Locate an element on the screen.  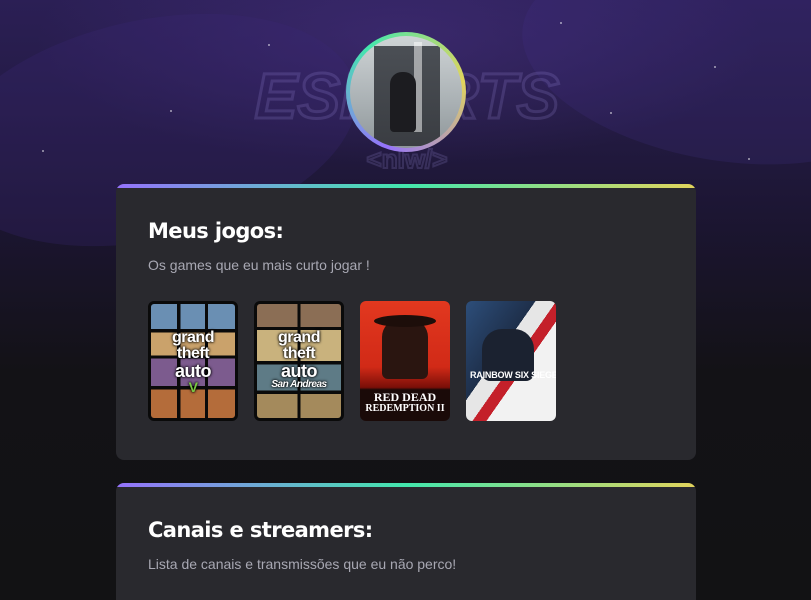
profile-photo-icon is located at coordinates (406, 92).